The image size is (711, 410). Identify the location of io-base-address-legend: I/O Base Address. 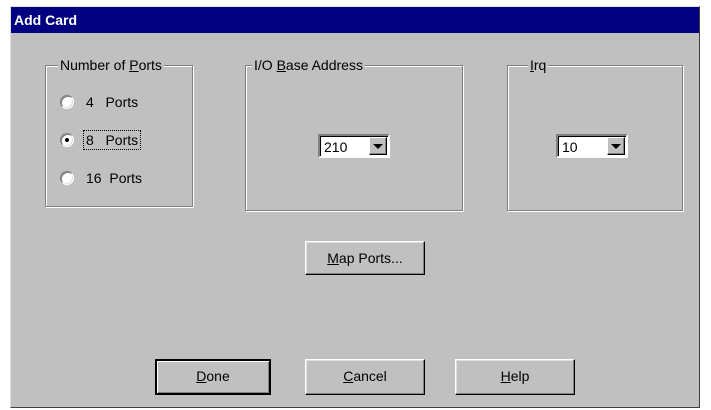
(308, 65).